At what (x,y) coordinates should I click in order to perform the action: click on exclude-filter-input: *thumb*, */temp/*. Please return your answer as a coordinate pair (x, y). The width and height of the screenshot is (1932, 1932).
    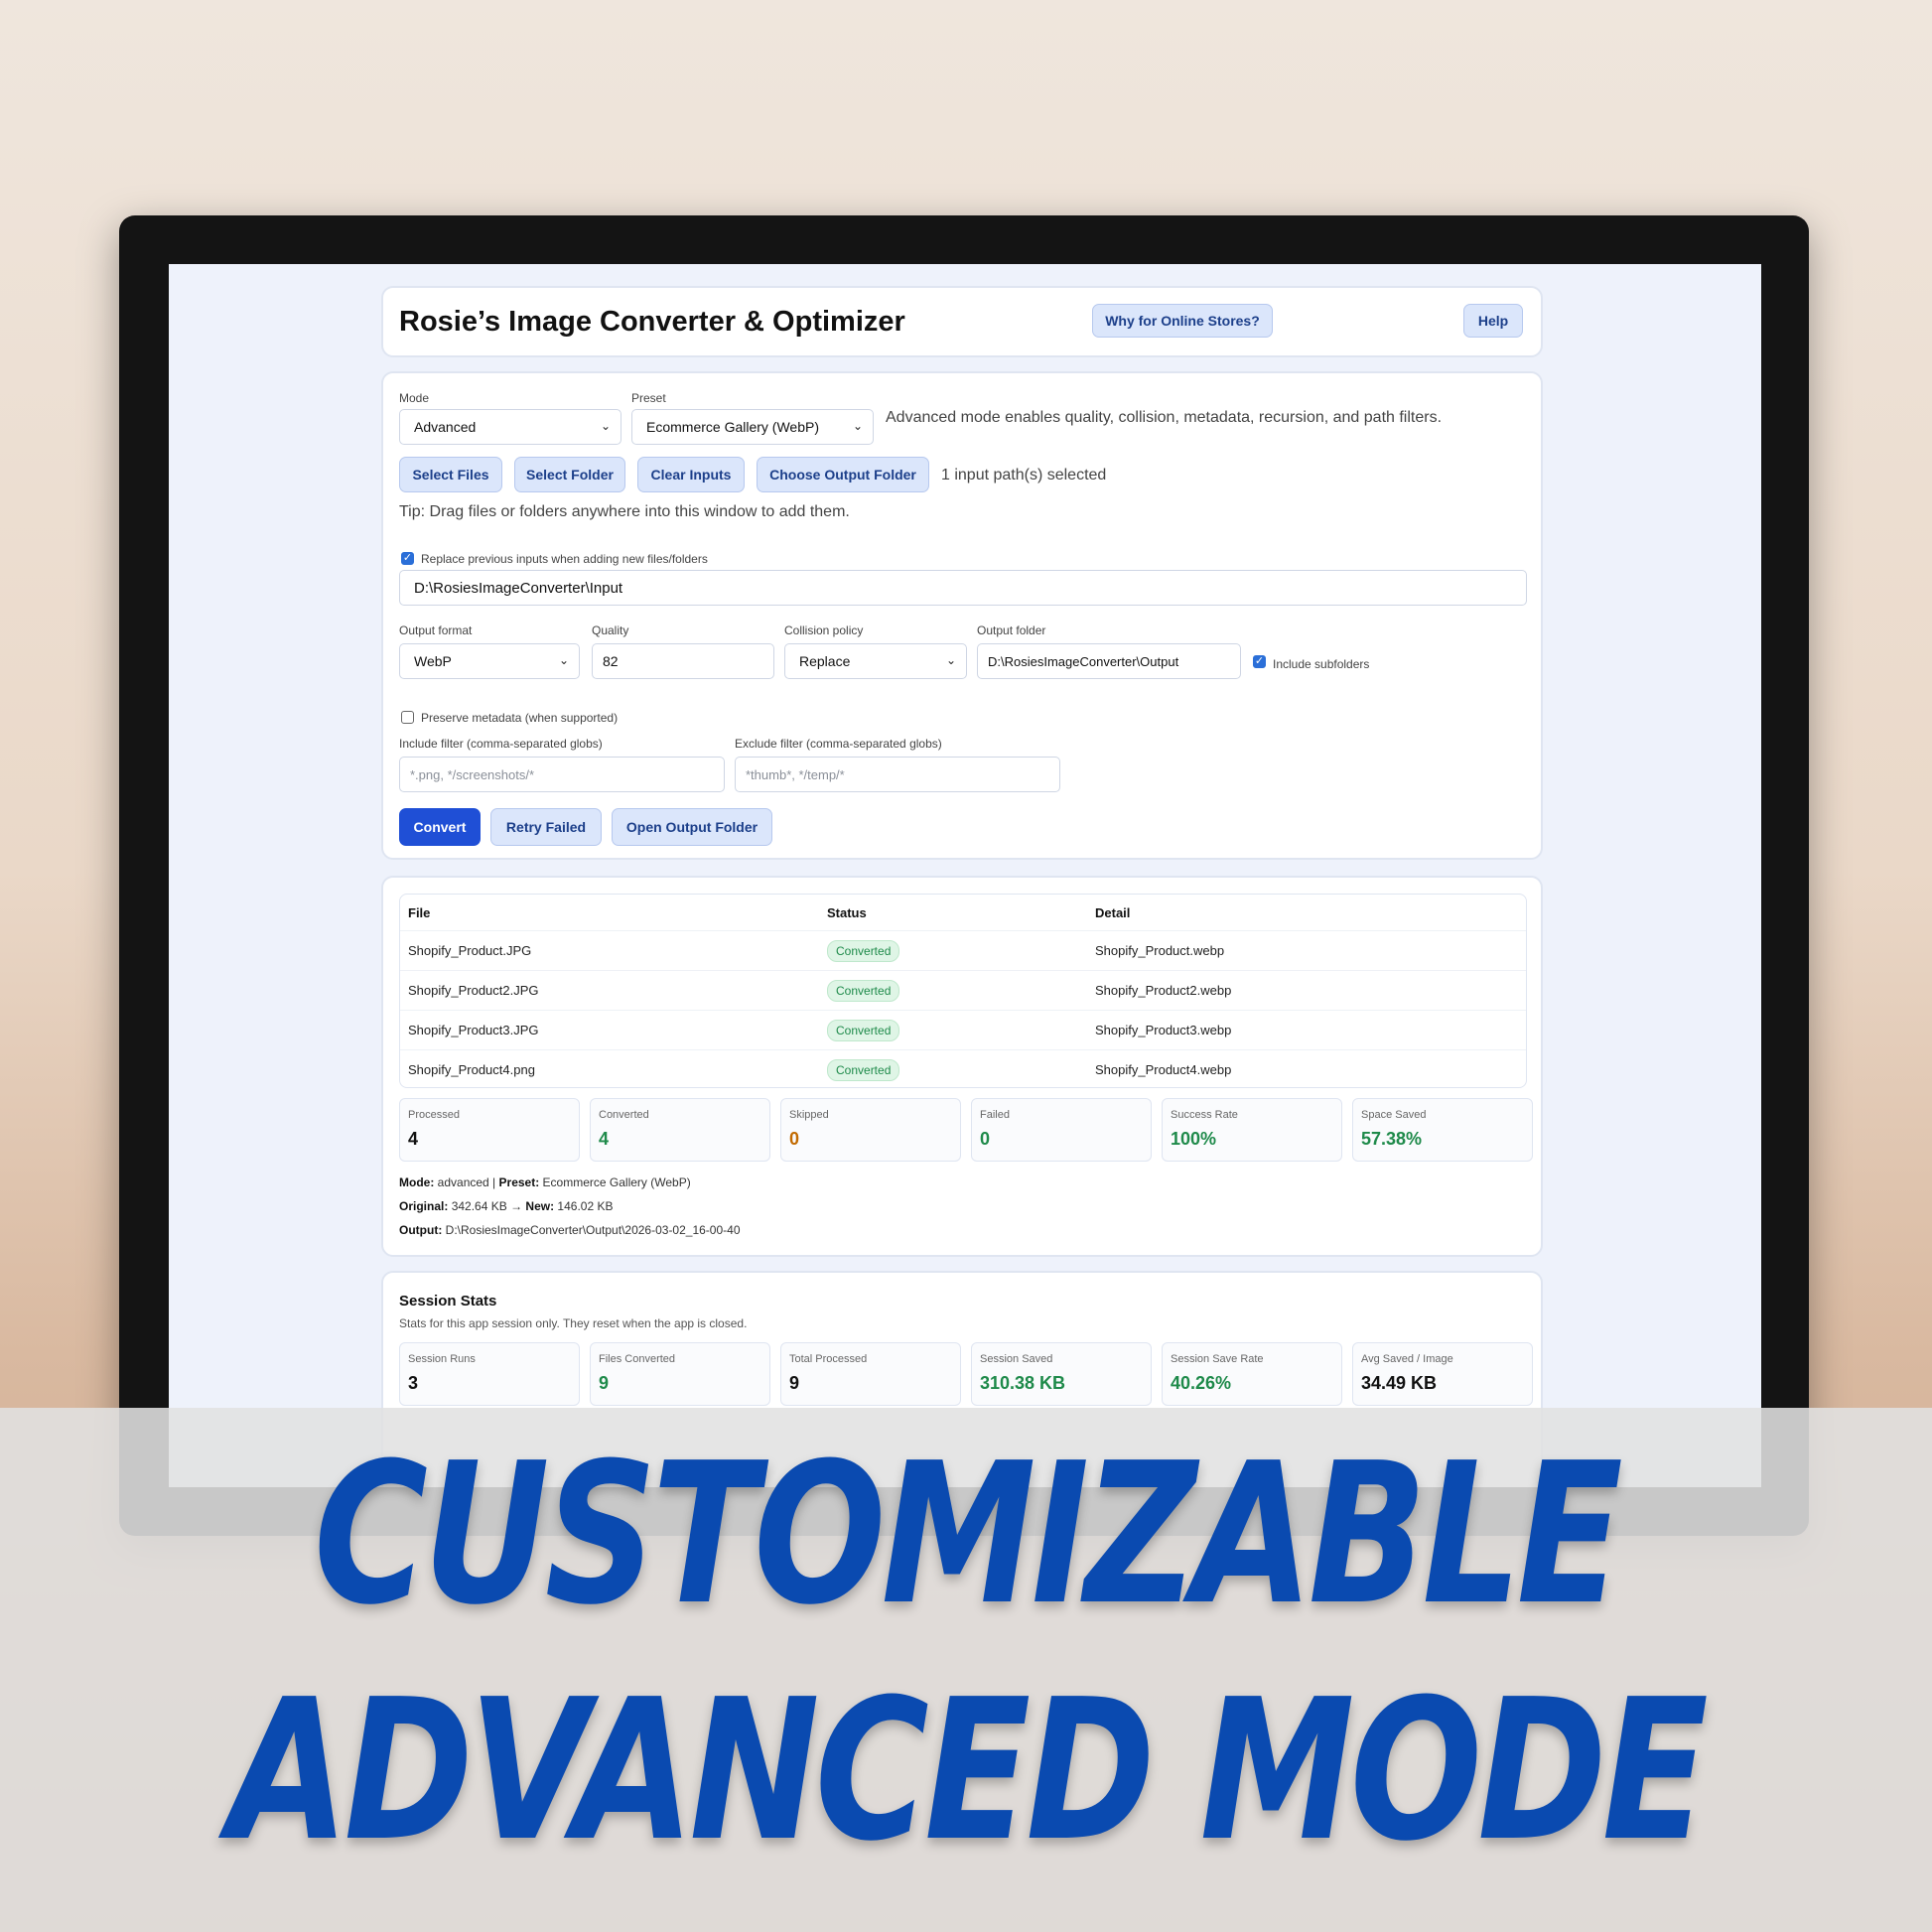
    Looking at the image, I should click on (898, 775).